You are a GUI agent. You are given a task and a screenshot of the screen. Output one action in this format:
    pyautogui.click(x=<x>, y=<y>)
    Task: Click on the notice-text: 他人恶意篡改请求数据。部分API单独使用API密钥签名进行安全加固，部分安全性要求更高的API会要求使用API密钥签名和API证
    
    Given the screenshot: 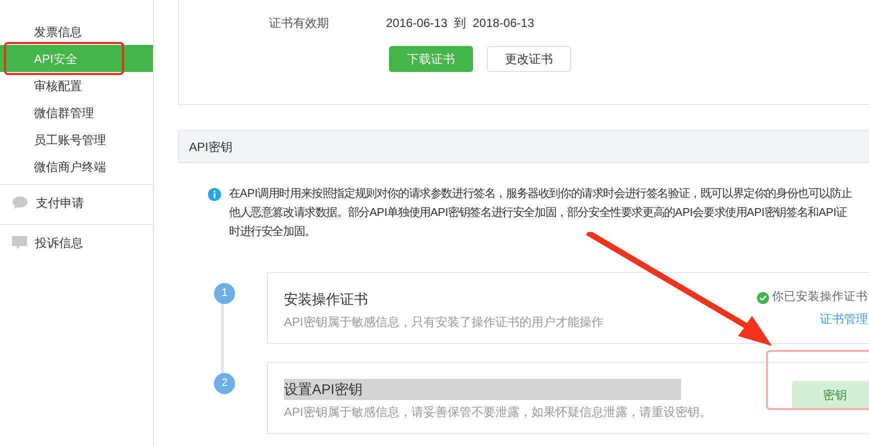 What is the action you would take?
    pyautogui.click(x=538, y=213)
    